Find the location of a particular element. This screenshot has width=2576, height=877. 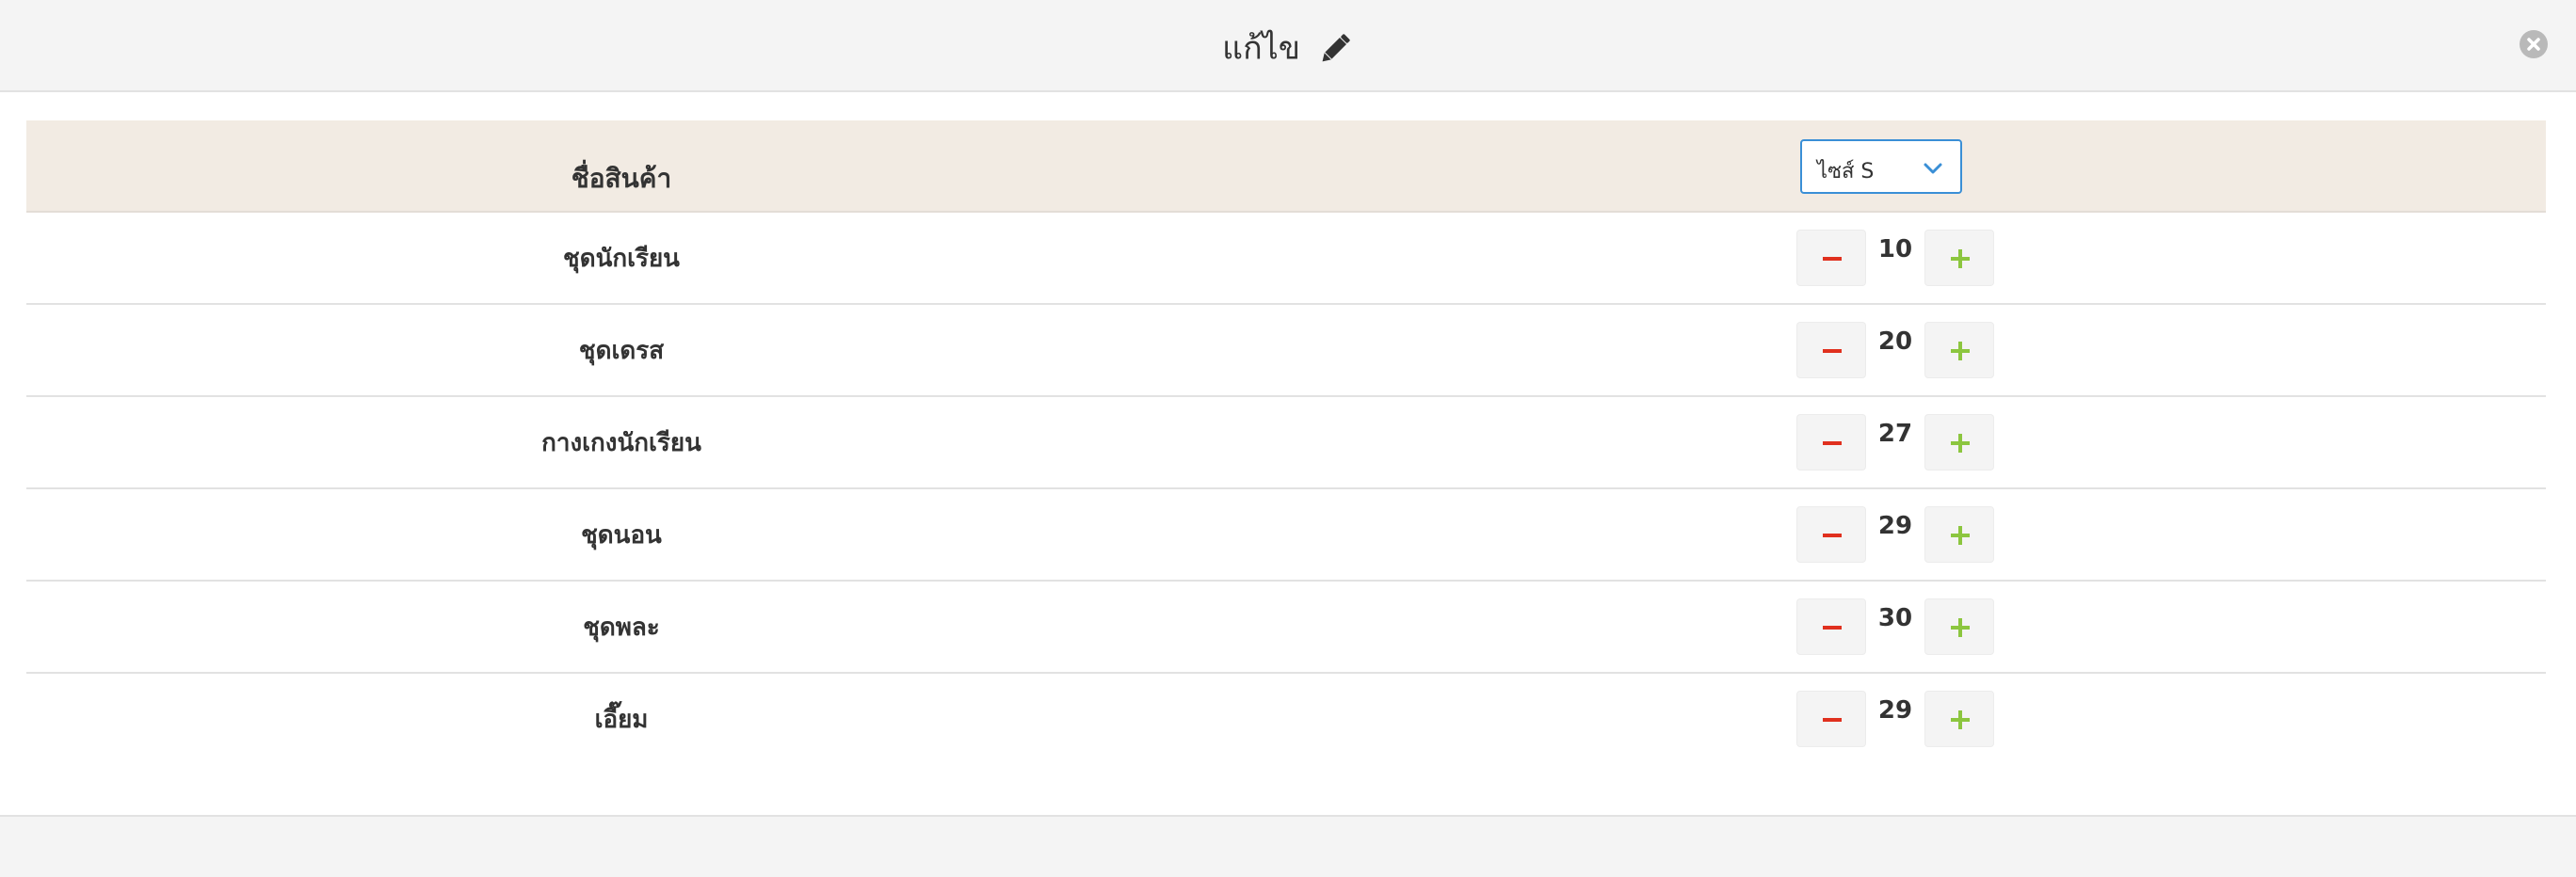

close-icon is located at coordinates (2534, 44).